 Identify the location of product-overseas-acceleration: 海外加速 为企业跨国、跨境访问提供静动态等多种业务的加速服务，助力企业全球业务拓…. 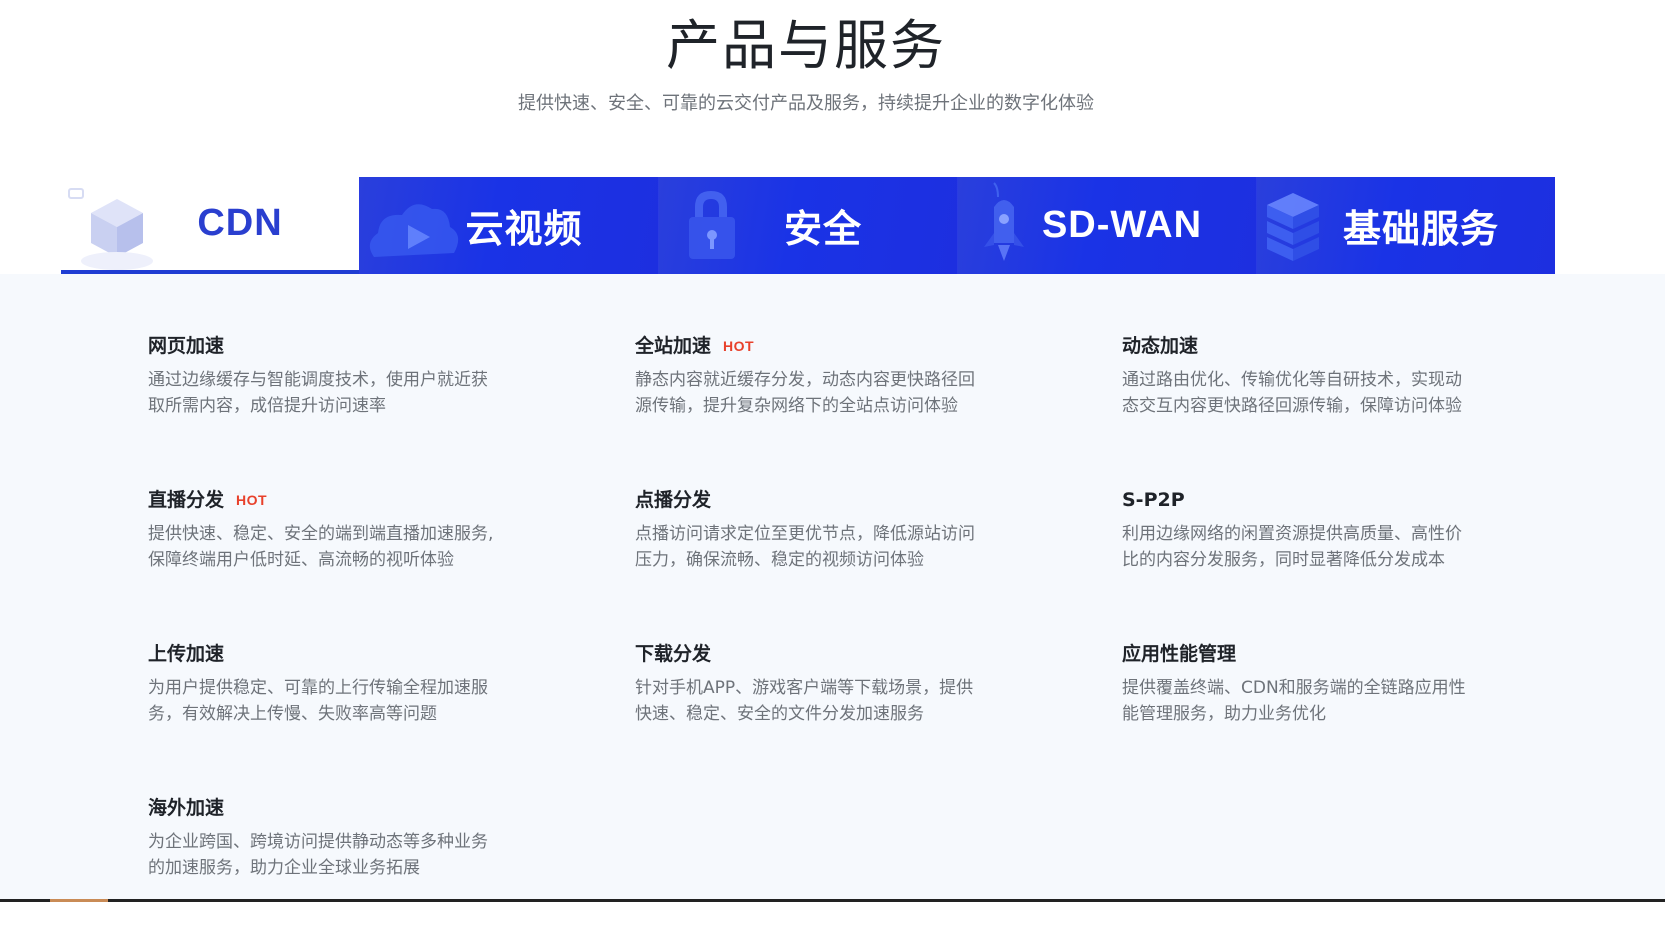
(391, 873).